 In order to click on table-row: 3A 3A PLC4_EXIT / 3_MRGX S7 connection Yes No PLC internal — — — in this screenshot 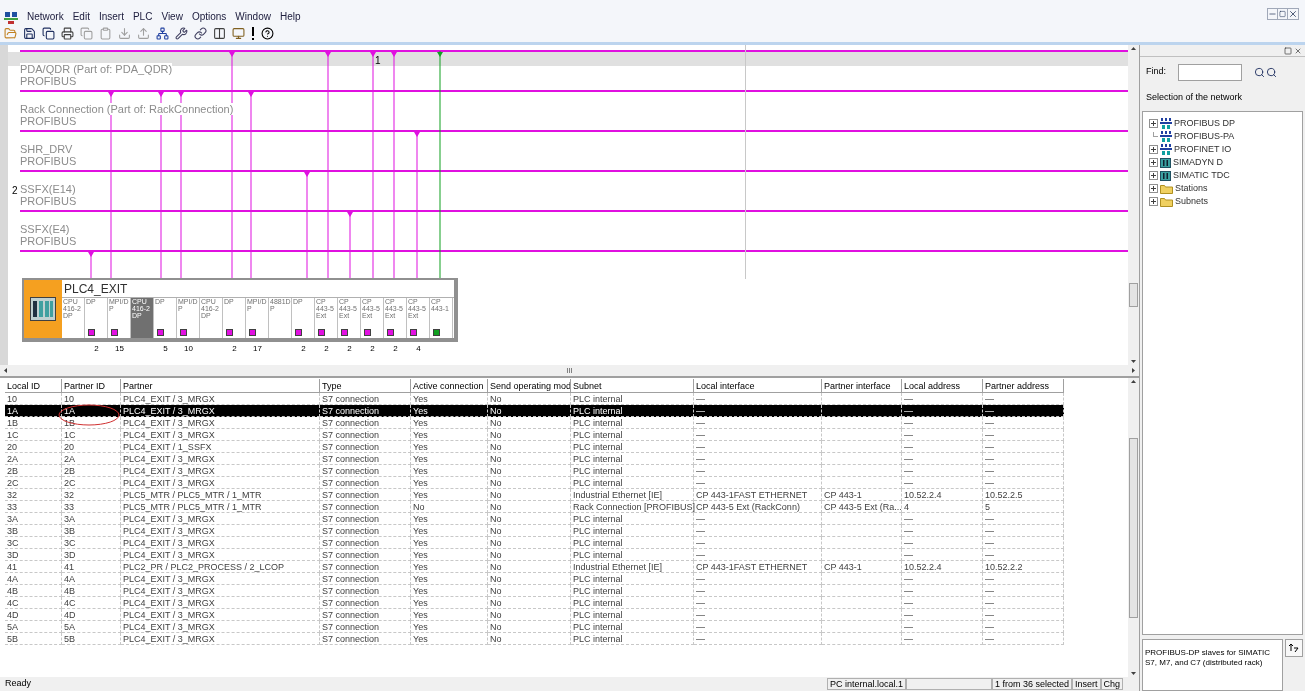, I will do `click(534, 519)`.